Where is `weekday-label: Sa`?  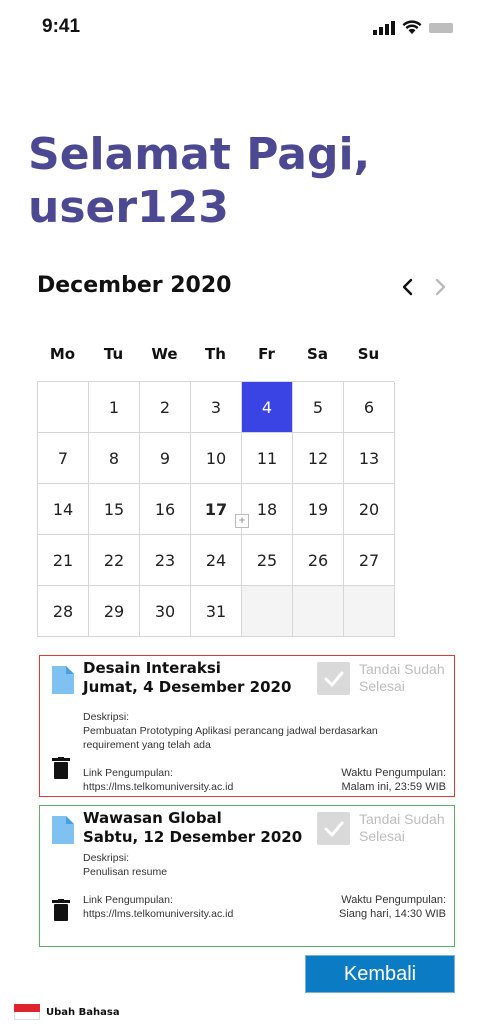 weekday-label: Sa is located at coordinates (317, 354).